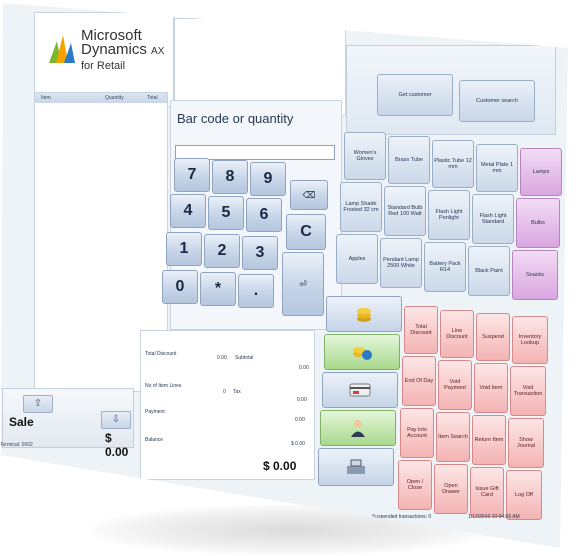 The width and height of the screenshot is (582, 556). Describe the element at coordinates (237, 392) in the screenshot. I see `tax-label: Tax` at that location.